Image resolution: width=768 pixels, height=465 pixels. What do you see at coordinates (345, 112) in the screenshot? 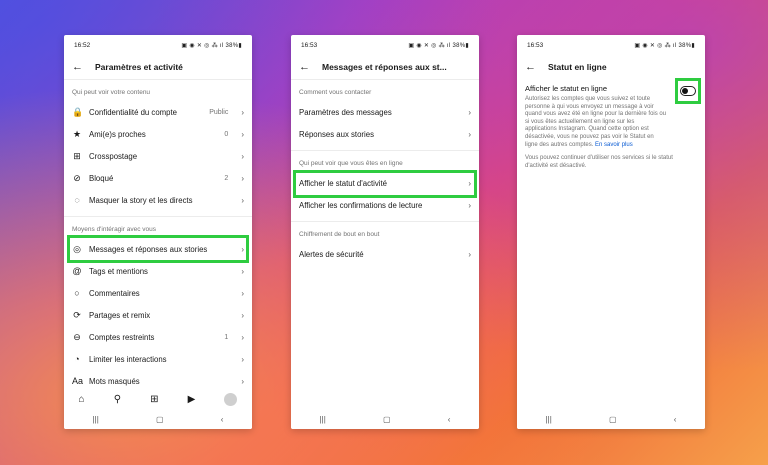
I see `settings-row-label: Paramètres des messages` at bounding box center [345, 112].